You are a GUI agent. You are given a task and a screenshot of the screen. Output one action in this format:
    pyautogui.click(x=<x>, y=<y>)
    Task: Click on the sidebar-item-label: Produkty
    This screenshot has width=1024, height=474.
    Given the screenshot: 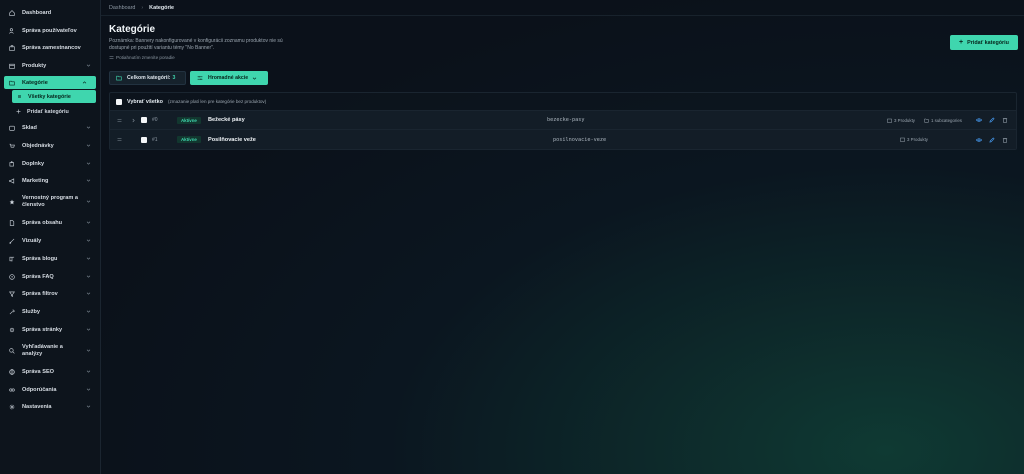 What is the action you would take?
    pyautogui.click(x=34, y=66)
    